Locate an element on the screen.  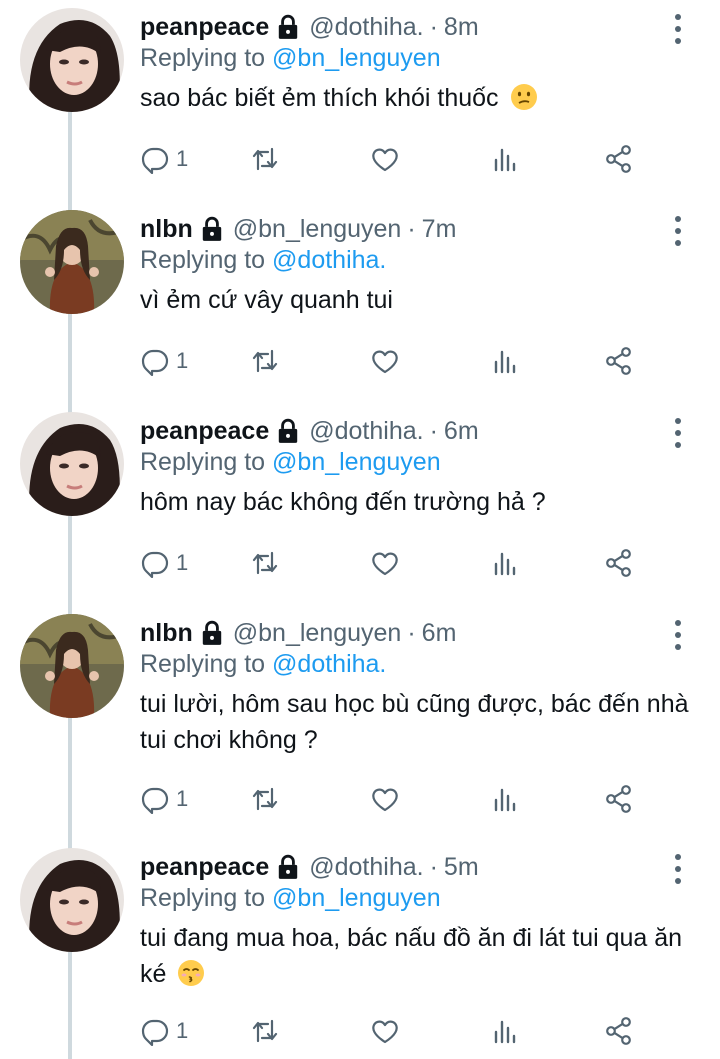
tweet-text: sao bác biết ẻm thích khói thuốc is located at coordinates (420, 98).